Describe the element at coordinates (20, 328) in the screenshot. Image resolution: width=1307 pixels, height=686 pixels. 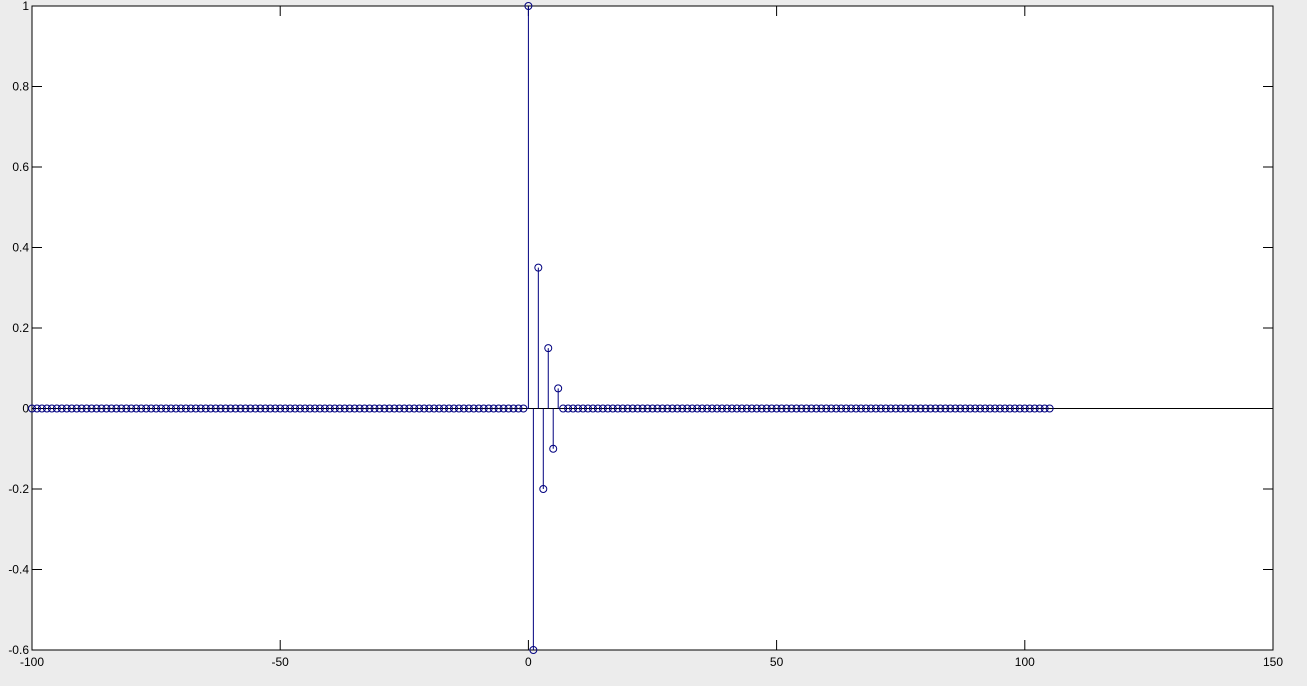
I see `y-tick-label: 0.2` at that location.